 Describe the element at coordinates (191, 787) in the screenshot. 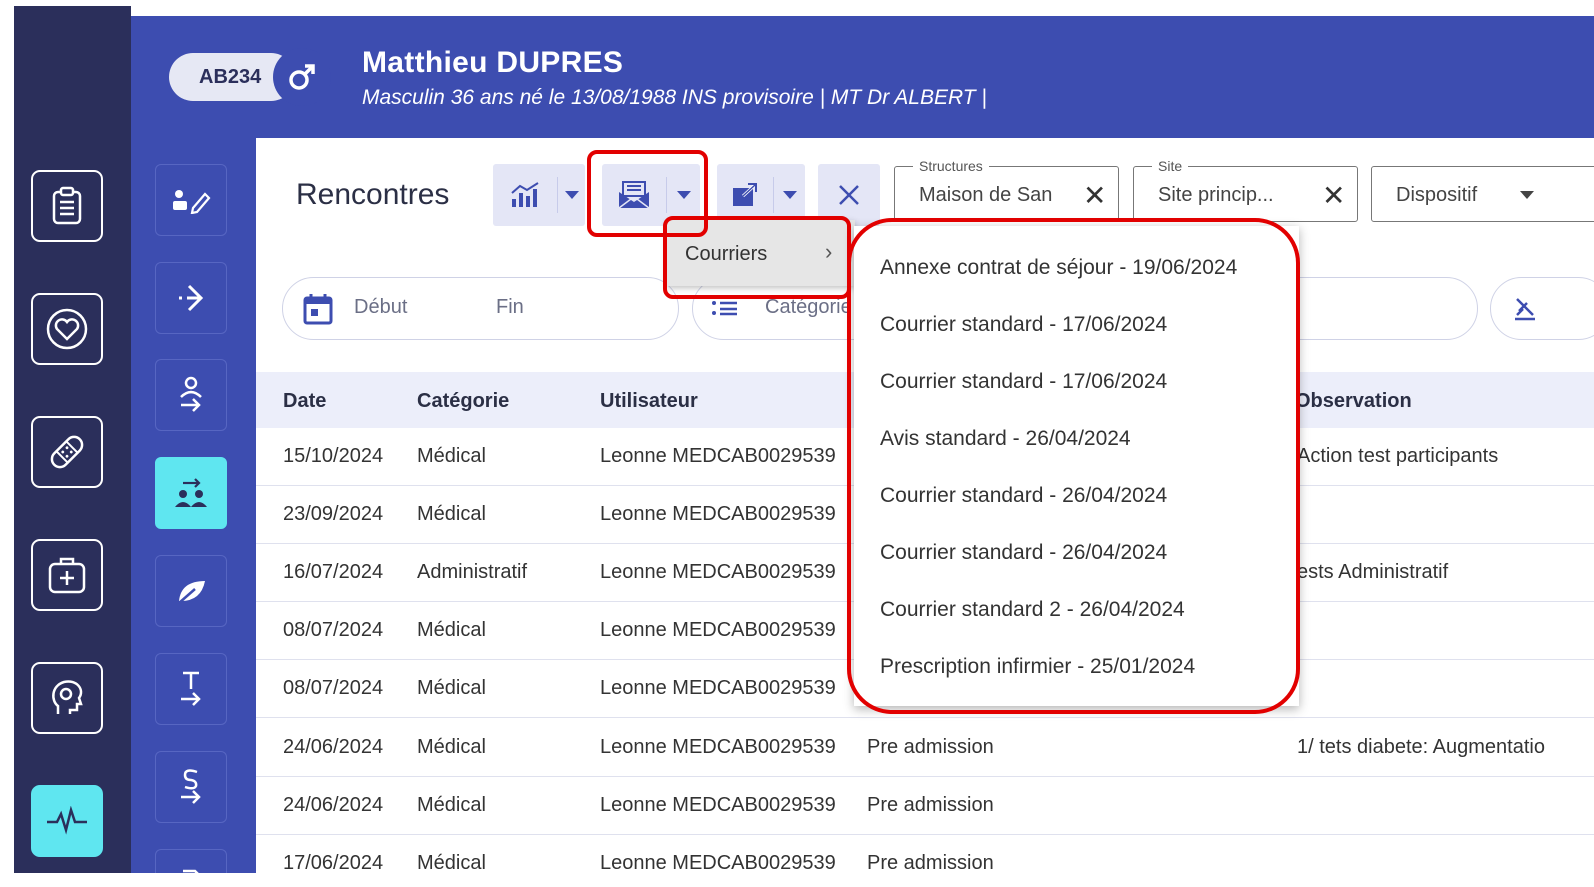

I see `s-arrow-icon` at that location.